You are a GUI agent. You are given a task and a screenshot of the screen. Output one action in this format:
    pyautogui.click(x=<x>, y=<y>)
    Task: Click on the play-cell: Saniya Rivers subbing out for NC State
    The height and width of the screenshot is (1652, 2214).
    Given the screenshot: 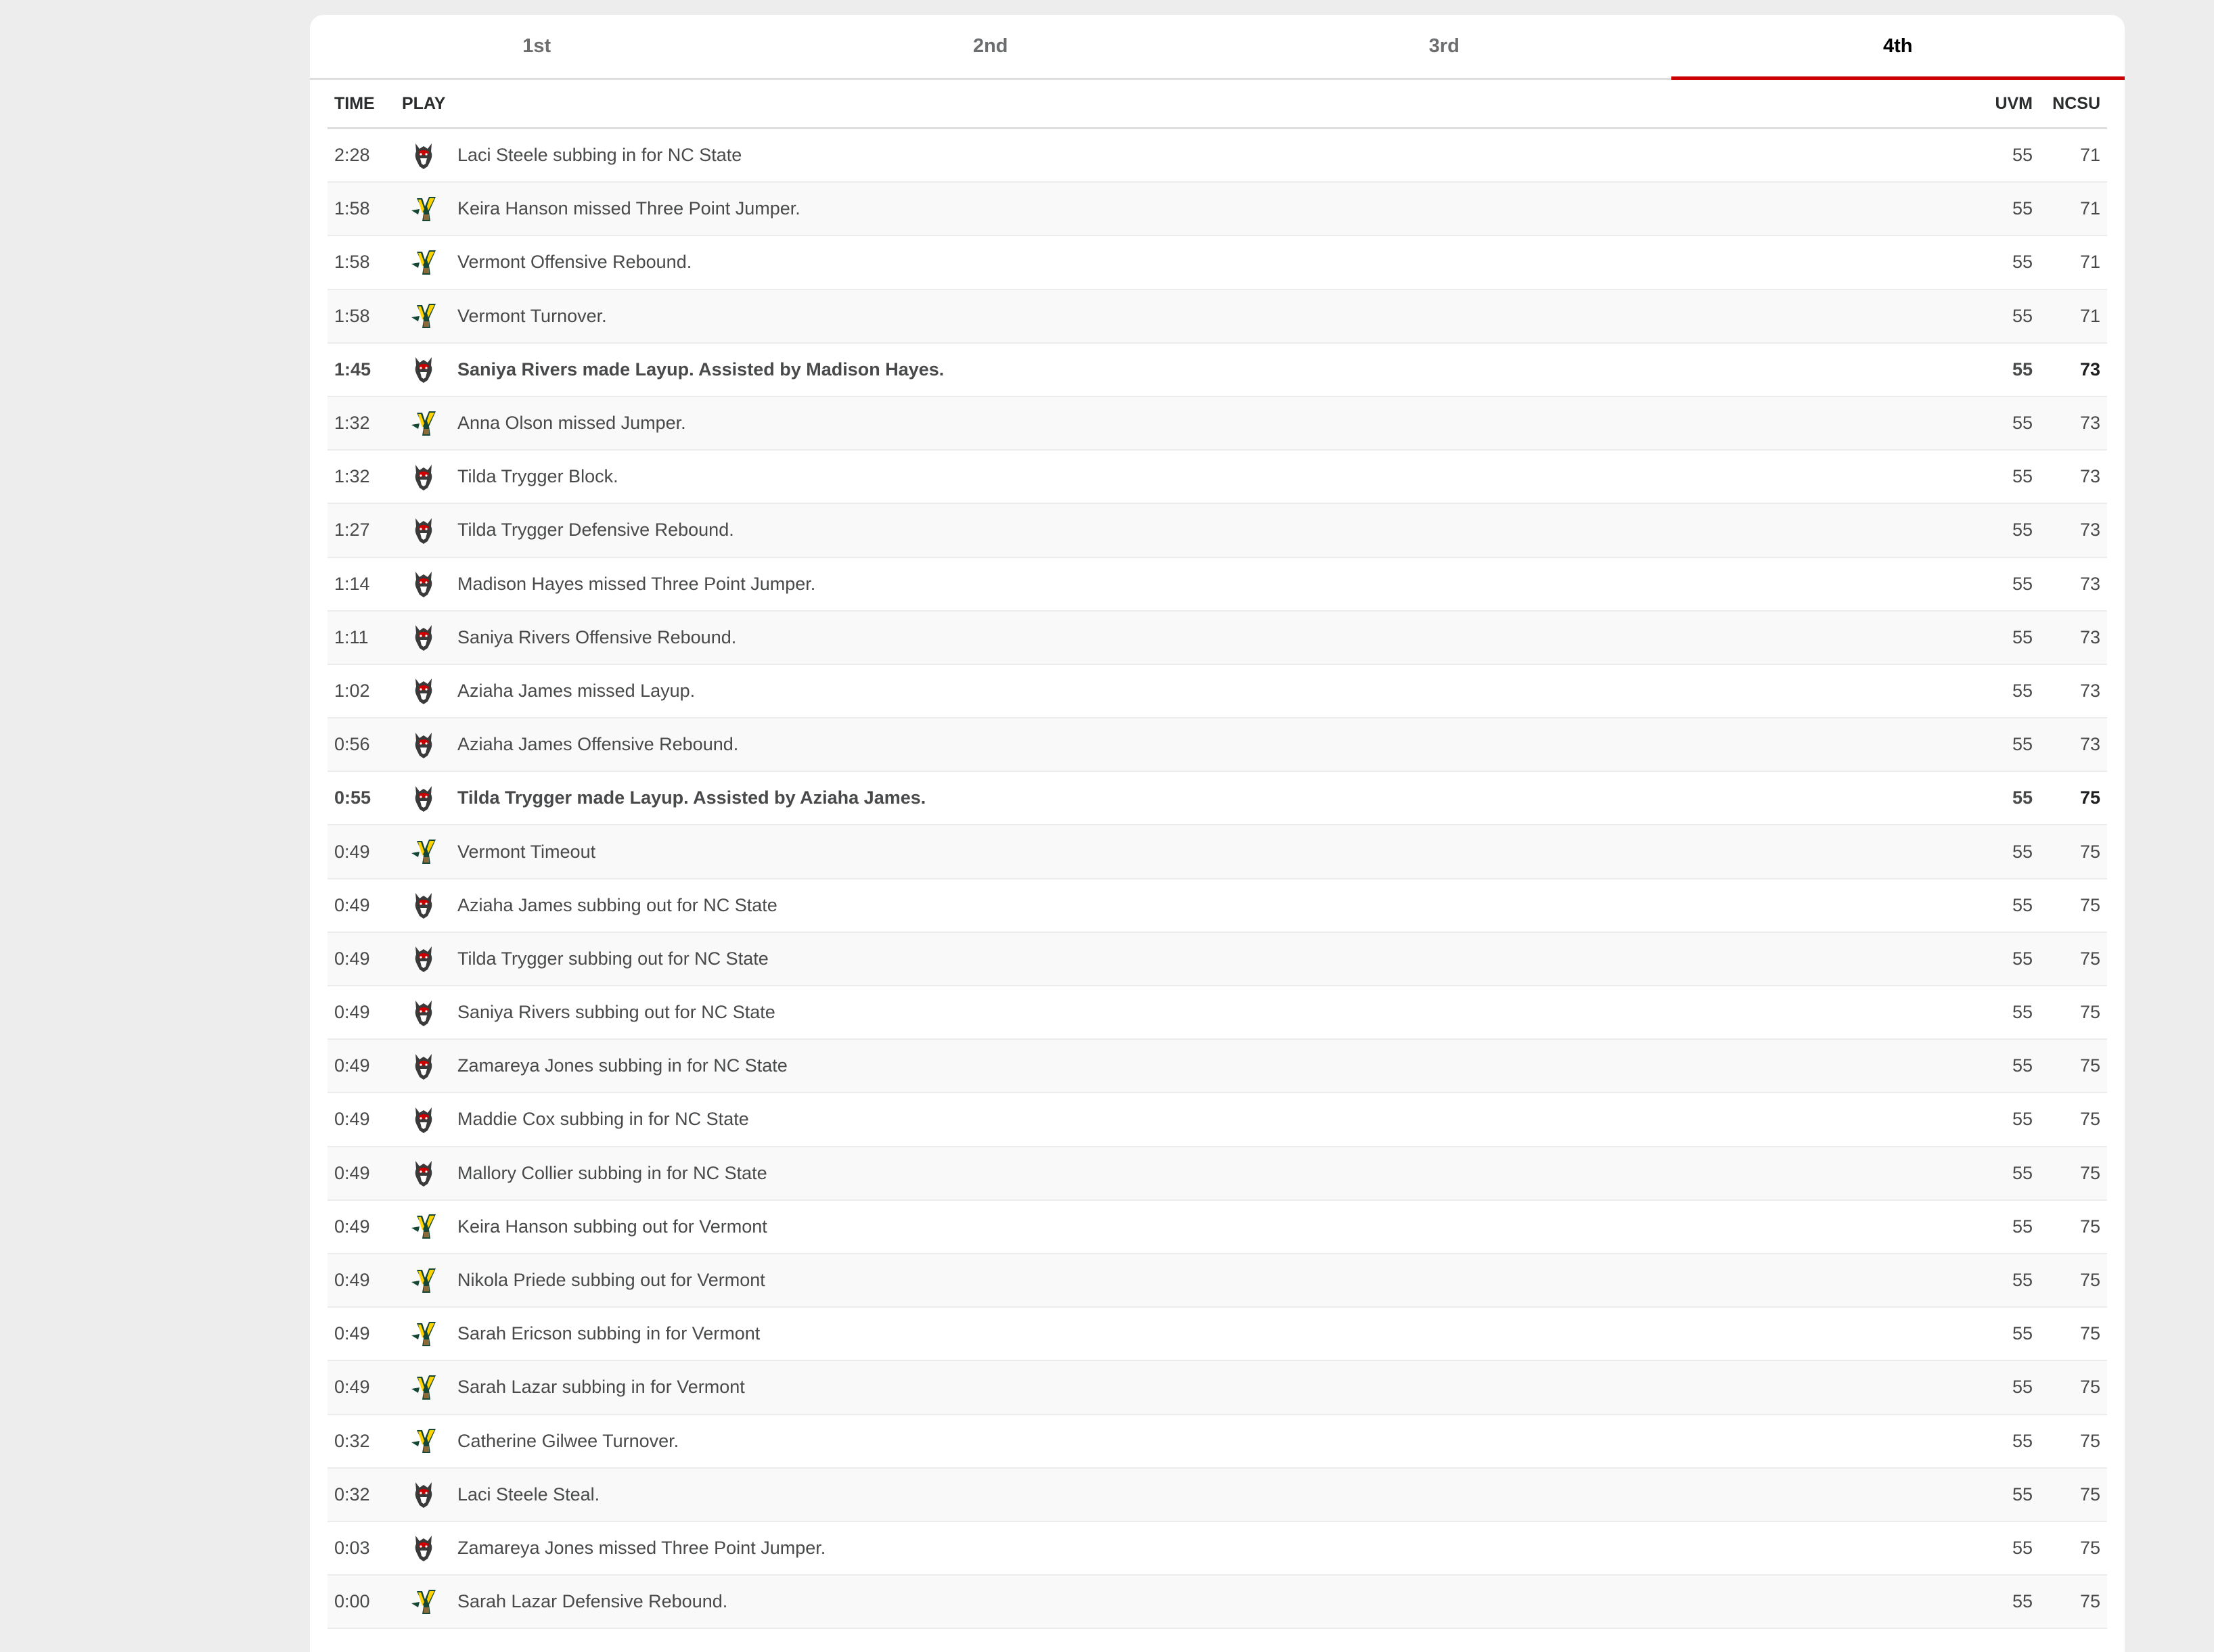 What is the action you would take?
    pyautogui.click(x=1180, y=1013)
    